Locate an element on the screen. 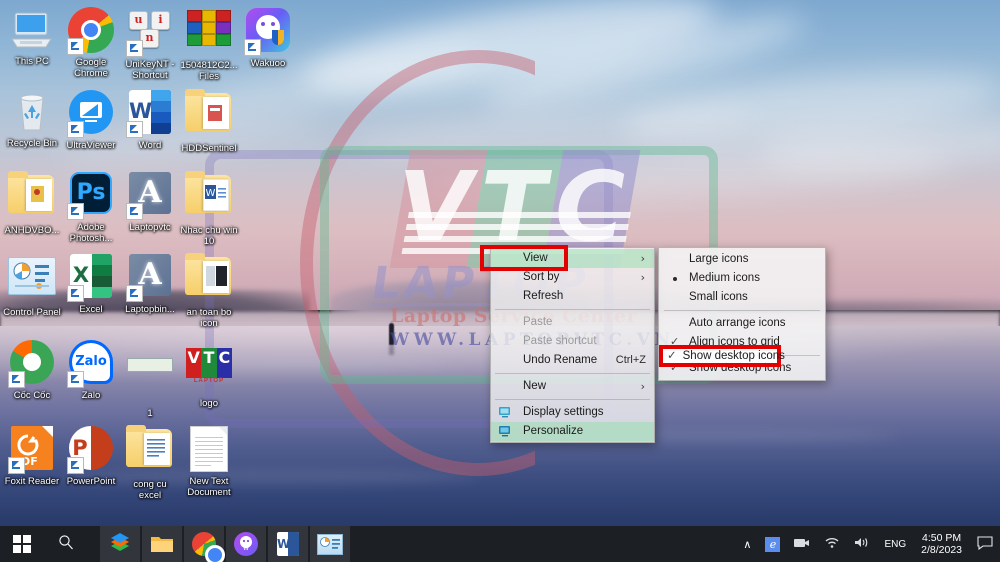  taskbar-app-word: W is located at coordinates (288, 544).